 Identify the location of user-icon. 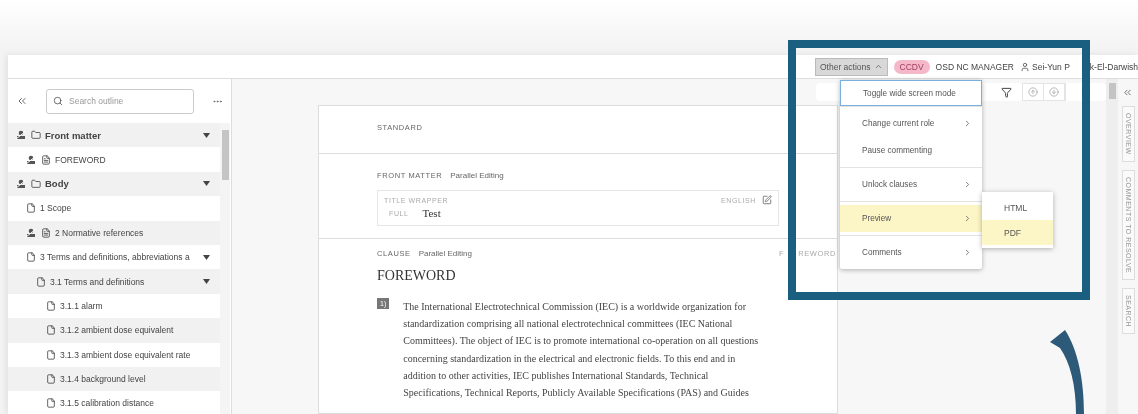
(1025, 66).